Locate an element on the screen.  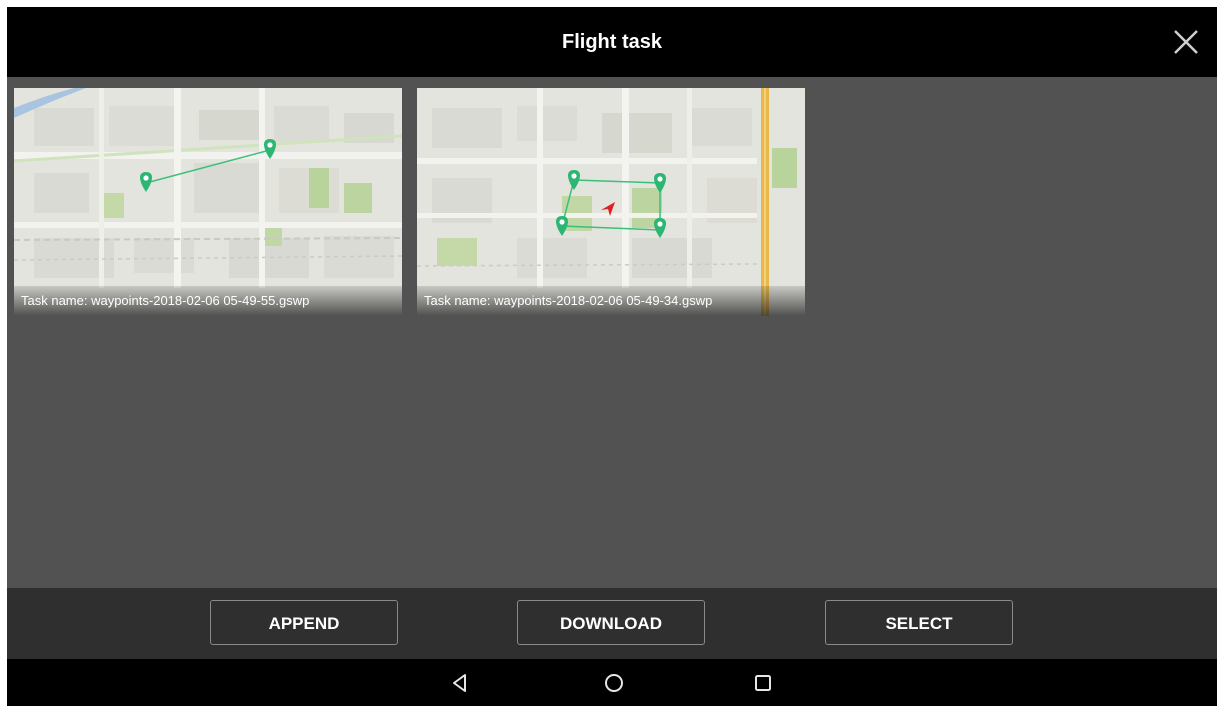
action-bar: APPEND DOWNLOAD SELECT is located at coordinates (612, 623).